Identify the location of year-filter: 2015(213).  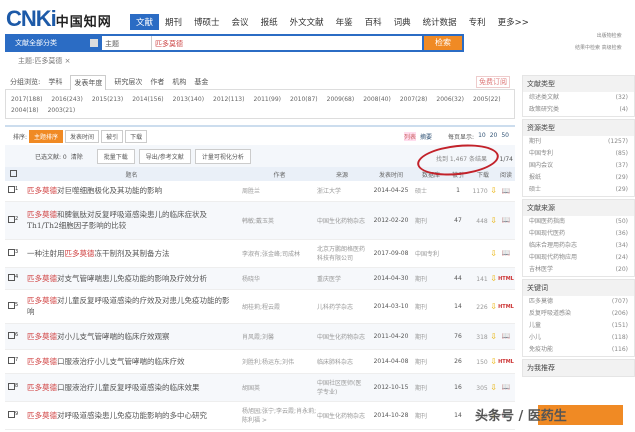
(107, 99).